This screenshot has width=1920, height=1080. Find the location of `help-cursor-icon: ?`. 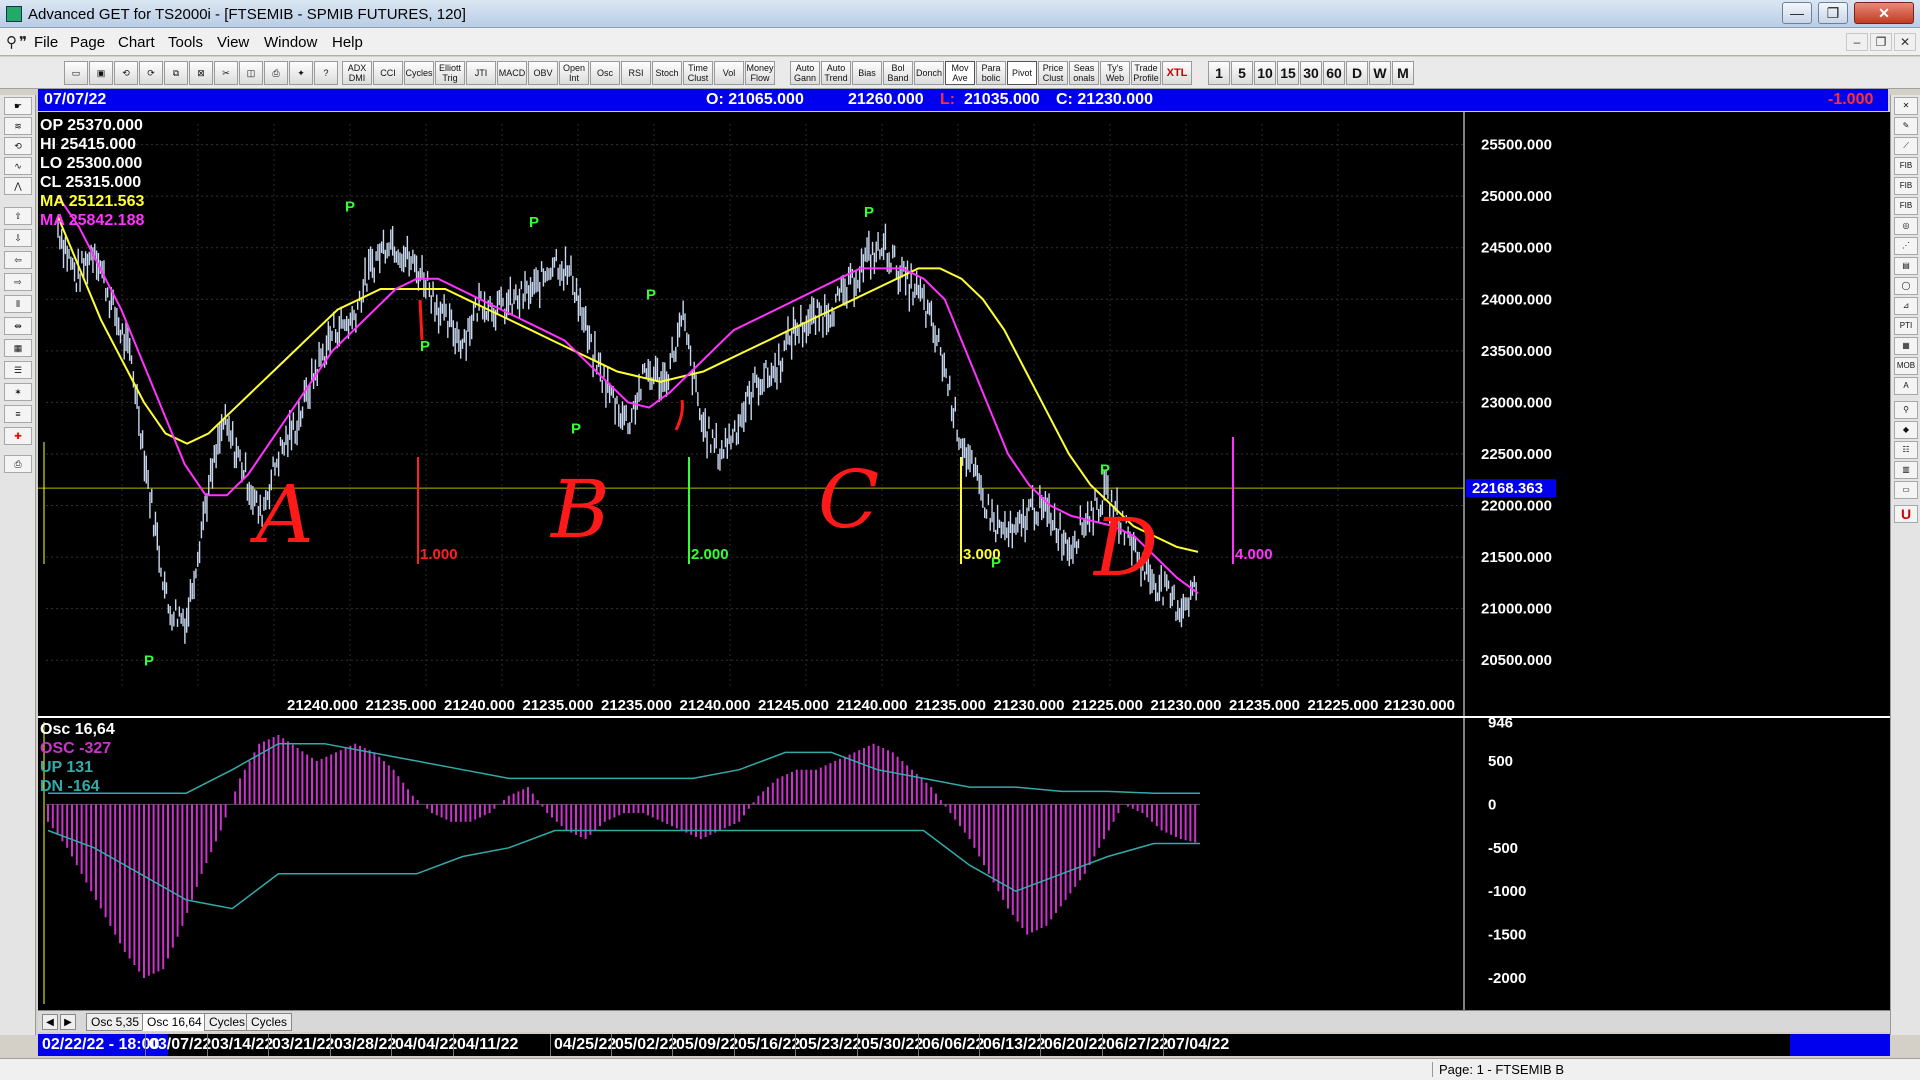

help-cursor-icon: ? is located at coordinates (326, 73).